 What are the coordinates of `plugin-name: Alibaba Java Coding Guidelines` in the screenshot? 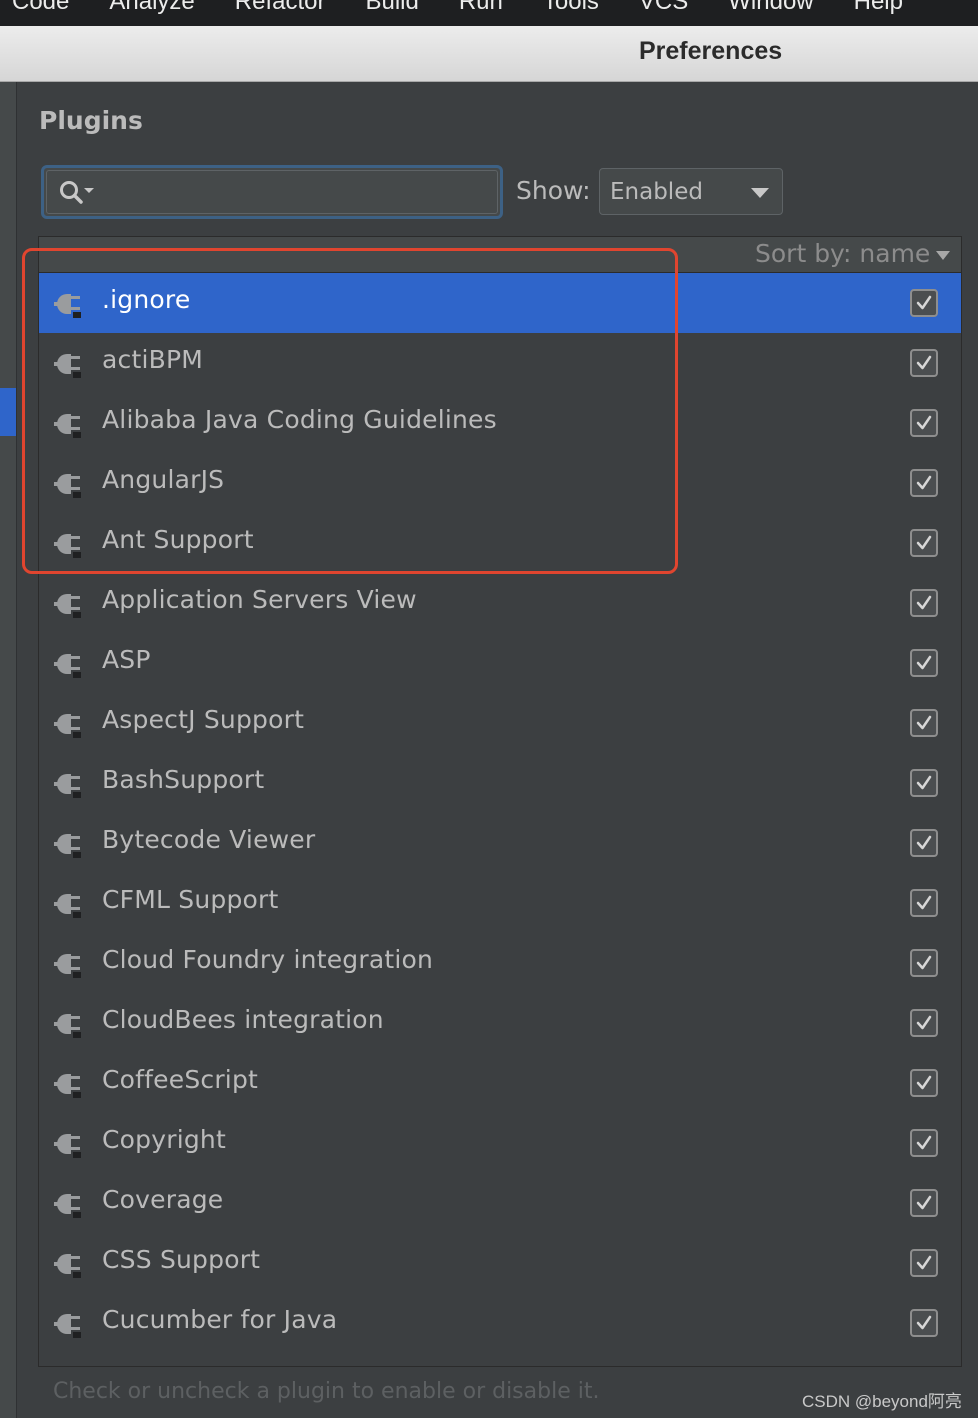 It's located at (299, 419).